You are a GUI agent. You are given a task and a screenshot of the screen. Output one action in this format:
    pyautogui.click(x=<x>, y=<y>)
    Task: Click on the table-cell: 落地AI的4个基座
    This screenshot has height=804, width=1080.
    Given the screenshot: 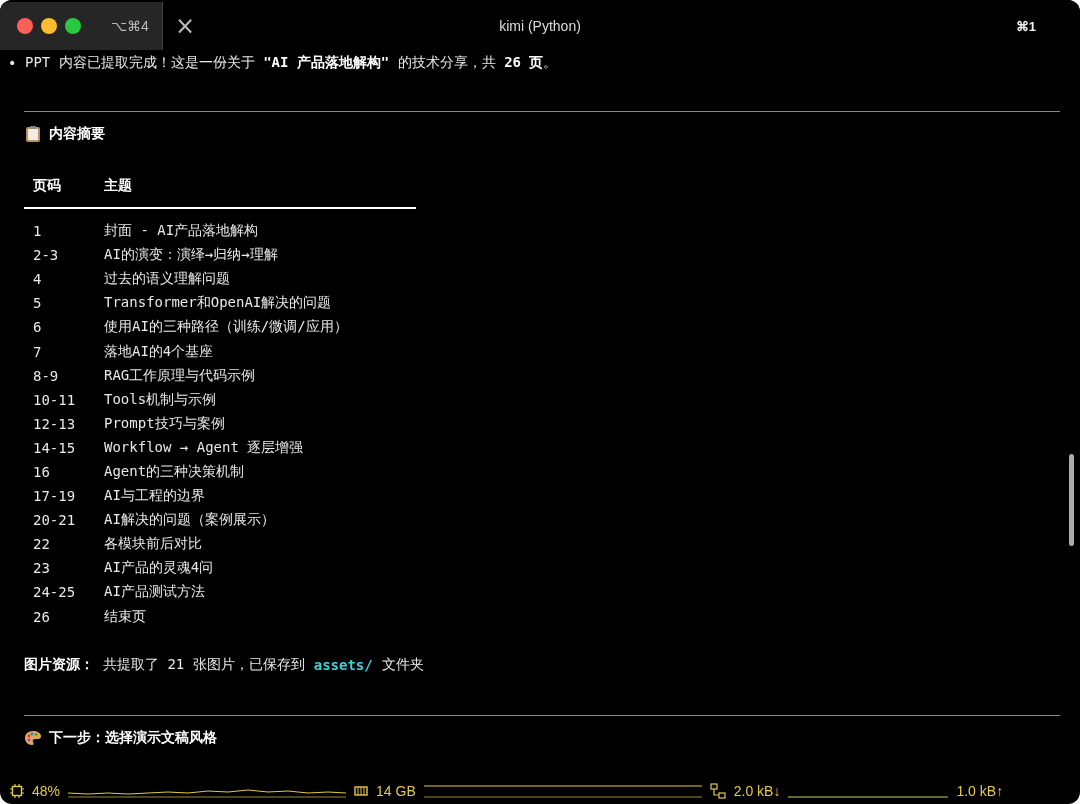 What is the action you would take?
    pyautogui.click(x=159, y=351)
    